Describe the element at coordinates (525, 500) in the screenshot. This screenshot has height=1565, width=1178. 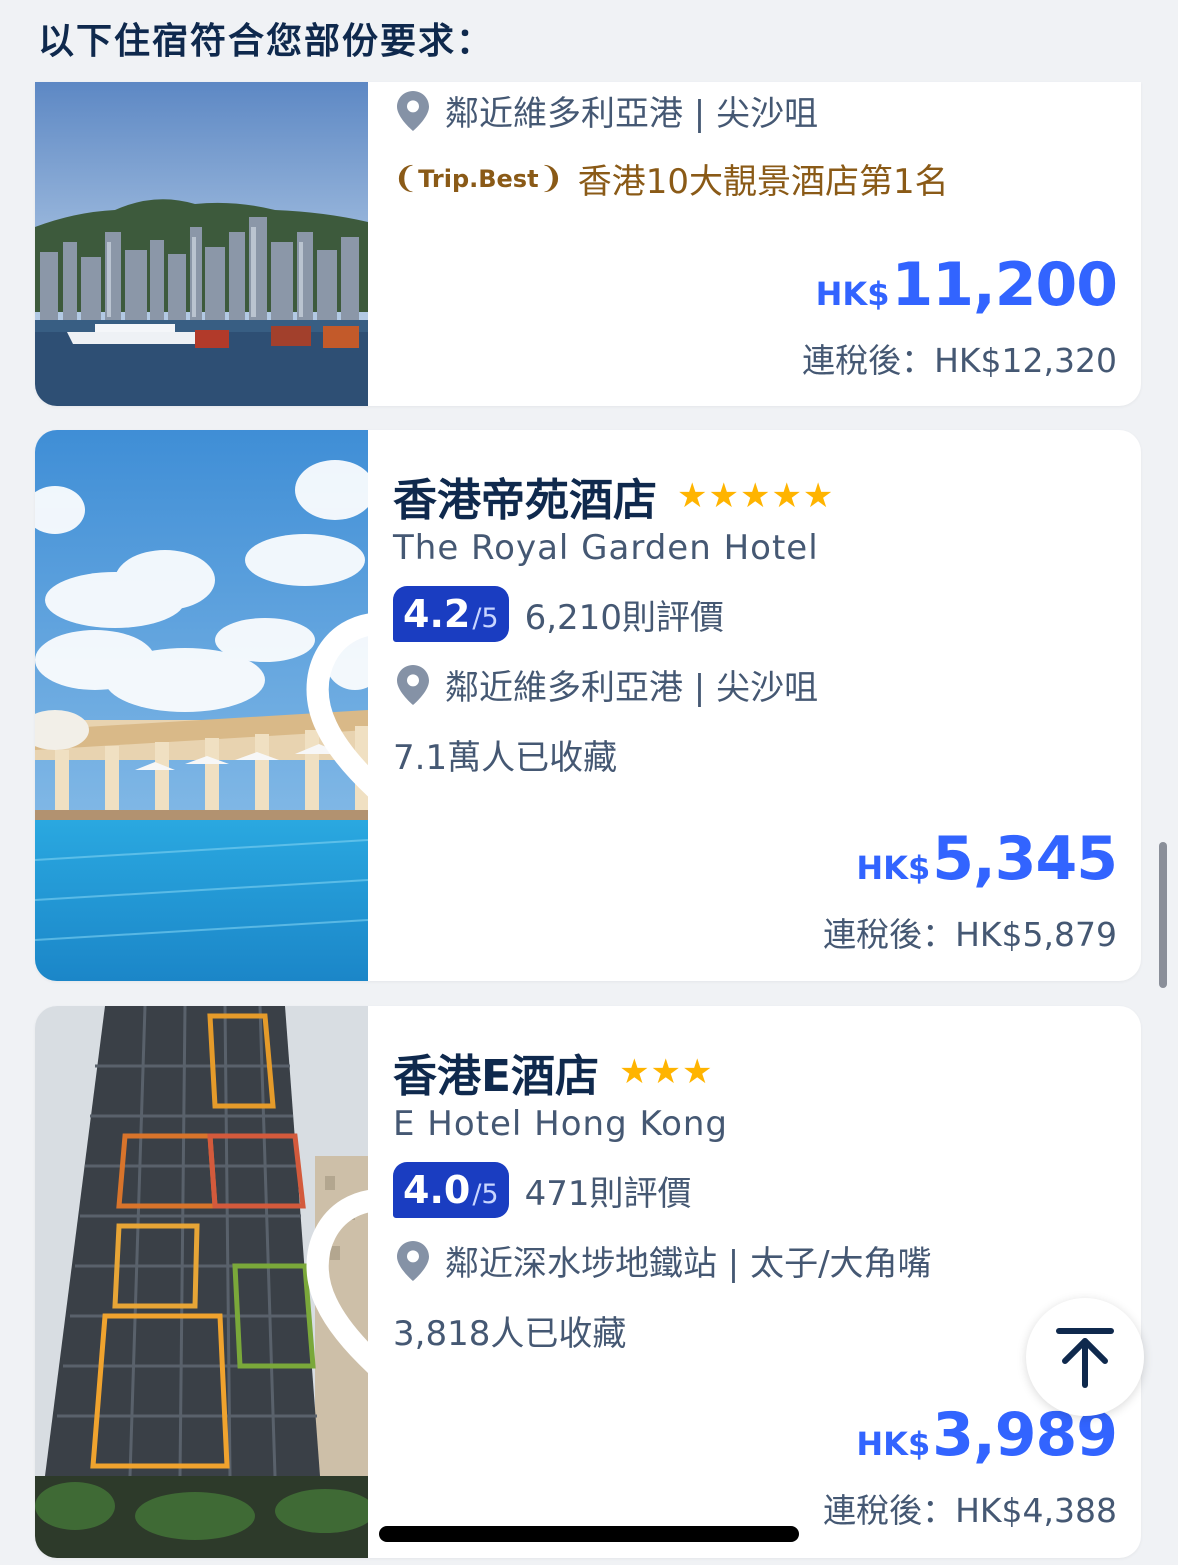
I see `hotel-name: 香港帝苑酒店` at that location.